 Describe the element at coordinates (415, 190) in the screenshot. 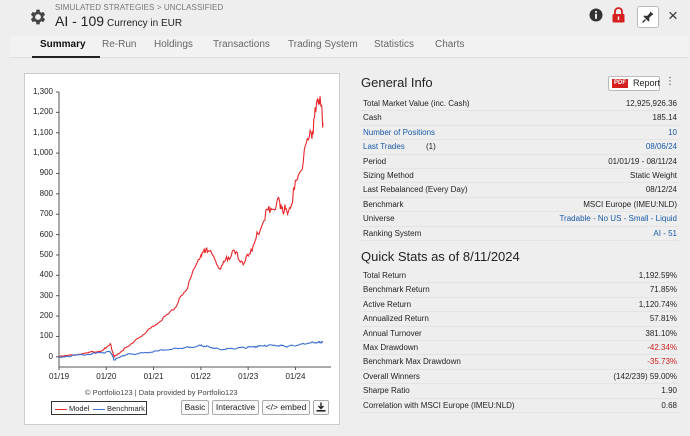

I see `general-info-label: Last Rebalanced (Every Day)` at that location.